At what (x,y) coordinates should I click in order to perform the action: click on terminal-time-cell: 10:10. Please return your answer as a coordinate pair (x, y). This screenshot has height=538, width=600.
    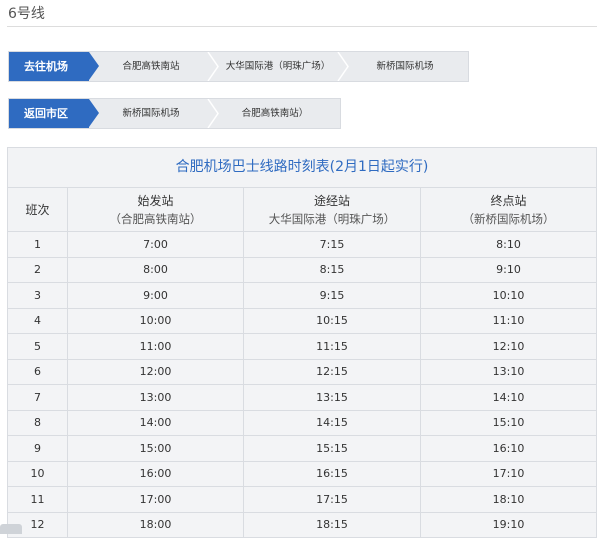
    Looking at the image, I should click on (508, 295).